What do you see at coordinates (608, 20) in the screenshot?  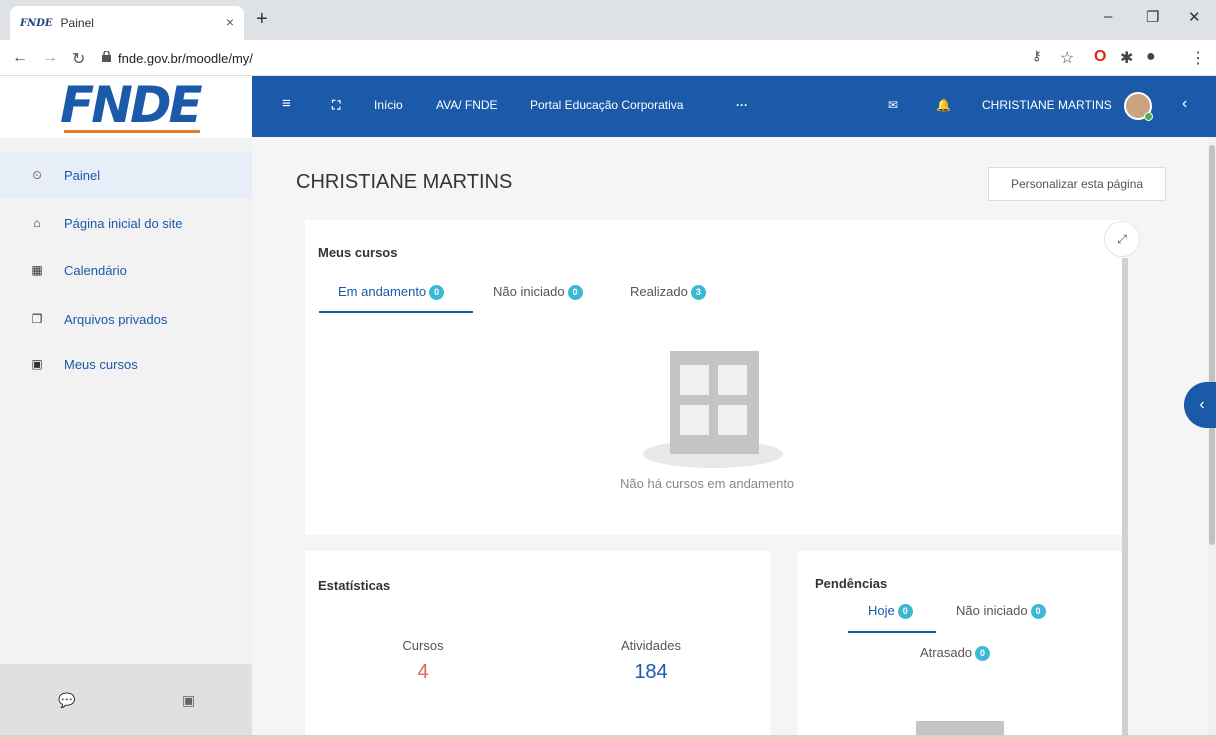 I see `browser-tab-bar: FNDE Painel × + – ❐ ✕` at bounding box center [608, 20].